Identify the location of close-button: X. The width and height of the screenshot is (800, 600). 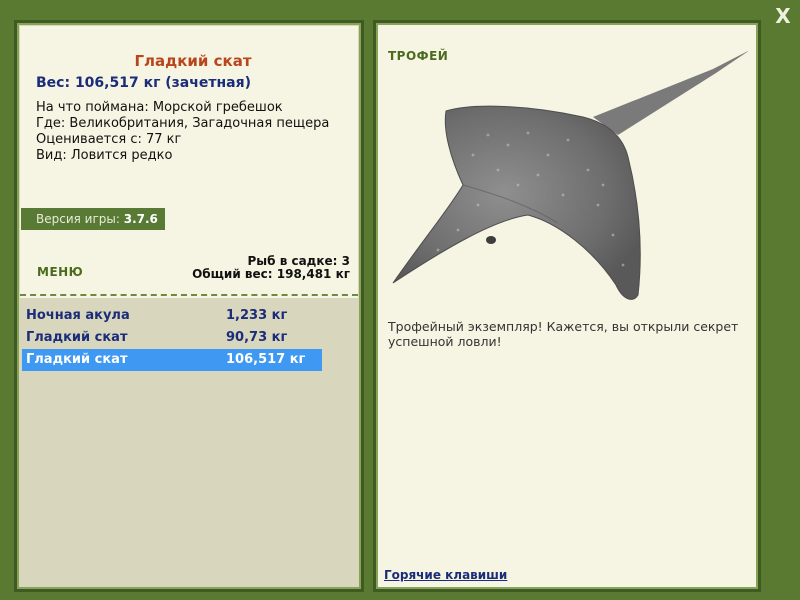
(783, 16).